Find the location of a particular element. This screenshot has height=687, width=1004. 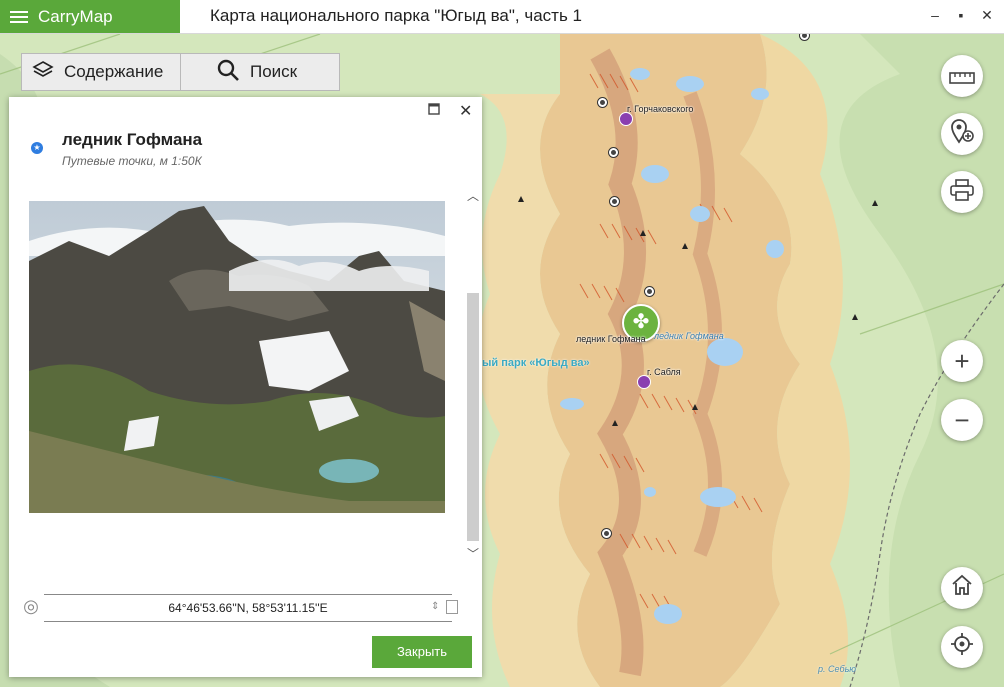

close-window-button: ✕ is located at coordinates (987, 15).